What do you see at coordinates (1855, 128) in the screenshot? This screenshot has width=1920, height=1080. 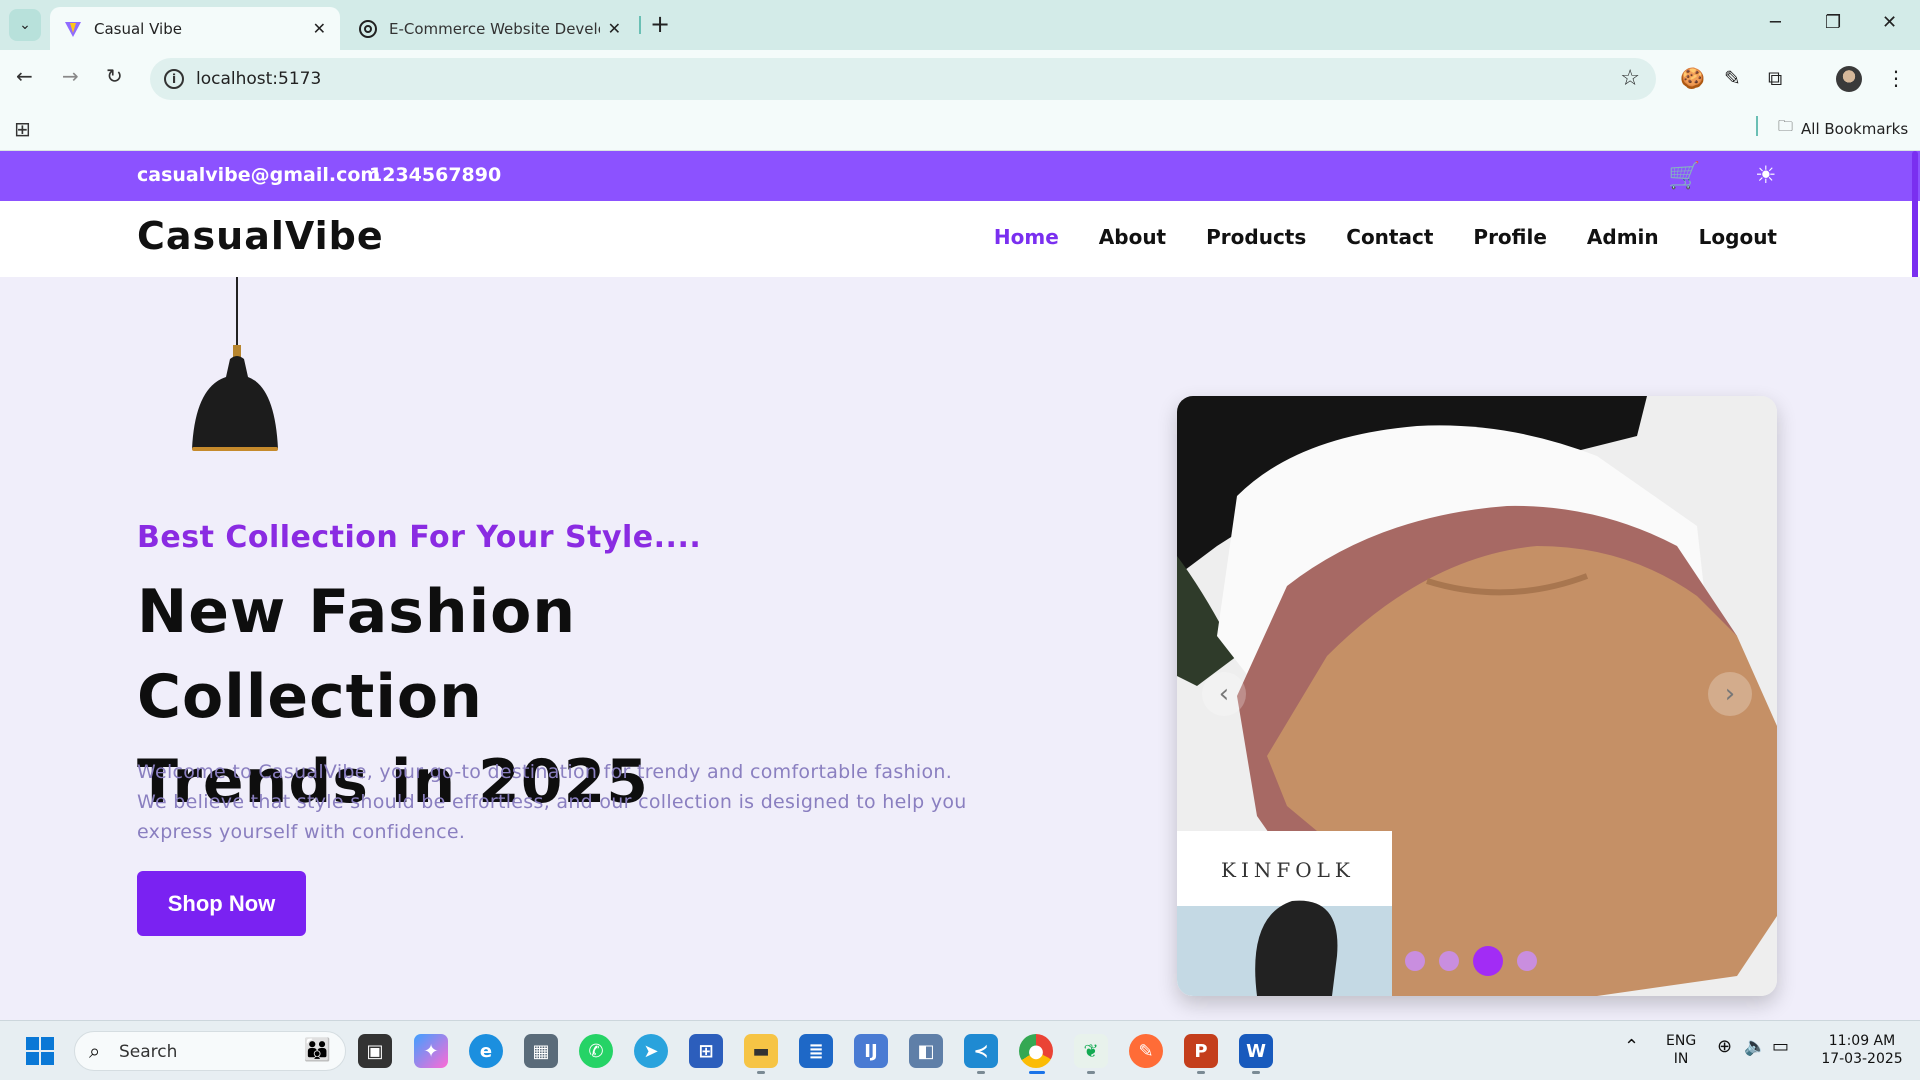 I see `all-bookmarks-label: All Bookmarks` at bounding box center [1855, 128].